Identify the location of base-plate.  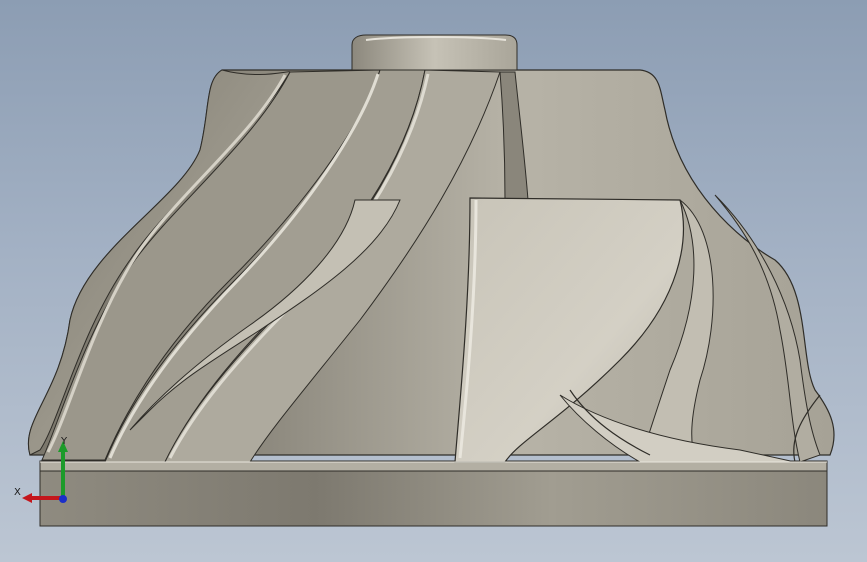
(433, 498).